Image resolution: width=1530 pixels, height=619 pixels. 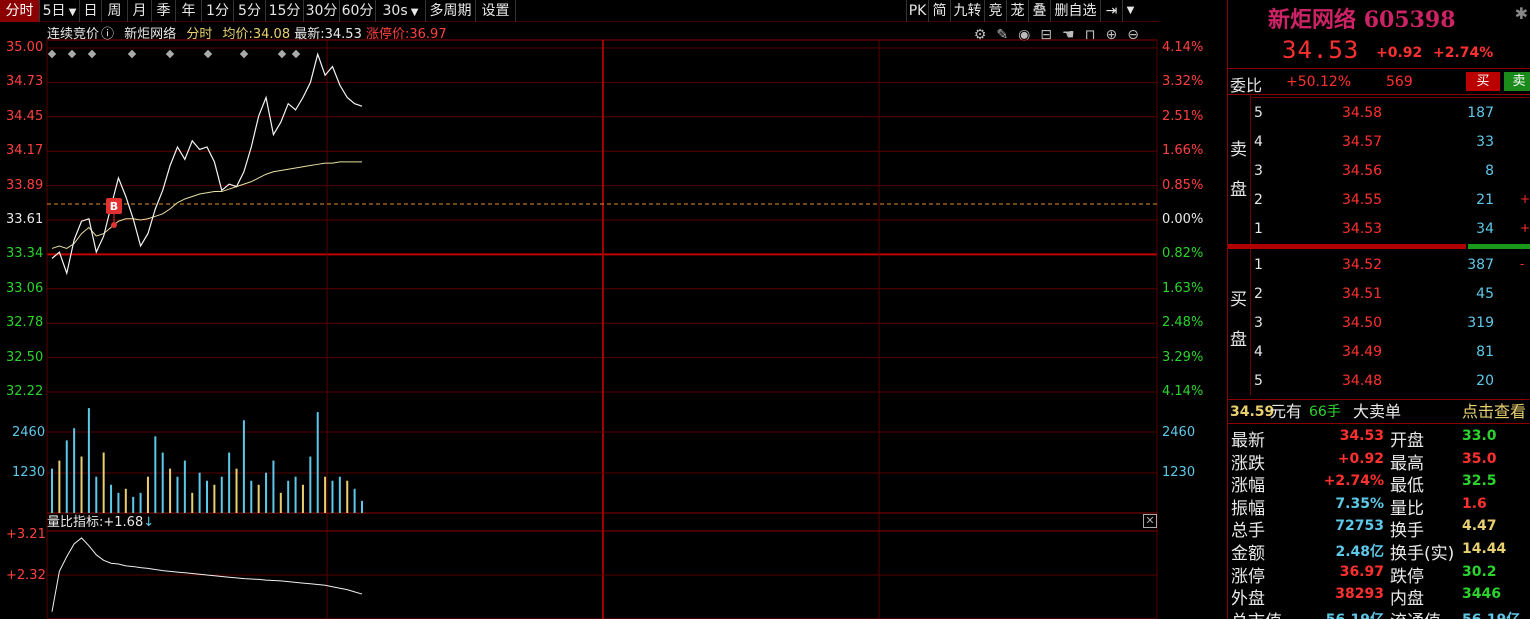 I want to click on remove-watchlist-button: 删自选, so click(x=1075, y=11).